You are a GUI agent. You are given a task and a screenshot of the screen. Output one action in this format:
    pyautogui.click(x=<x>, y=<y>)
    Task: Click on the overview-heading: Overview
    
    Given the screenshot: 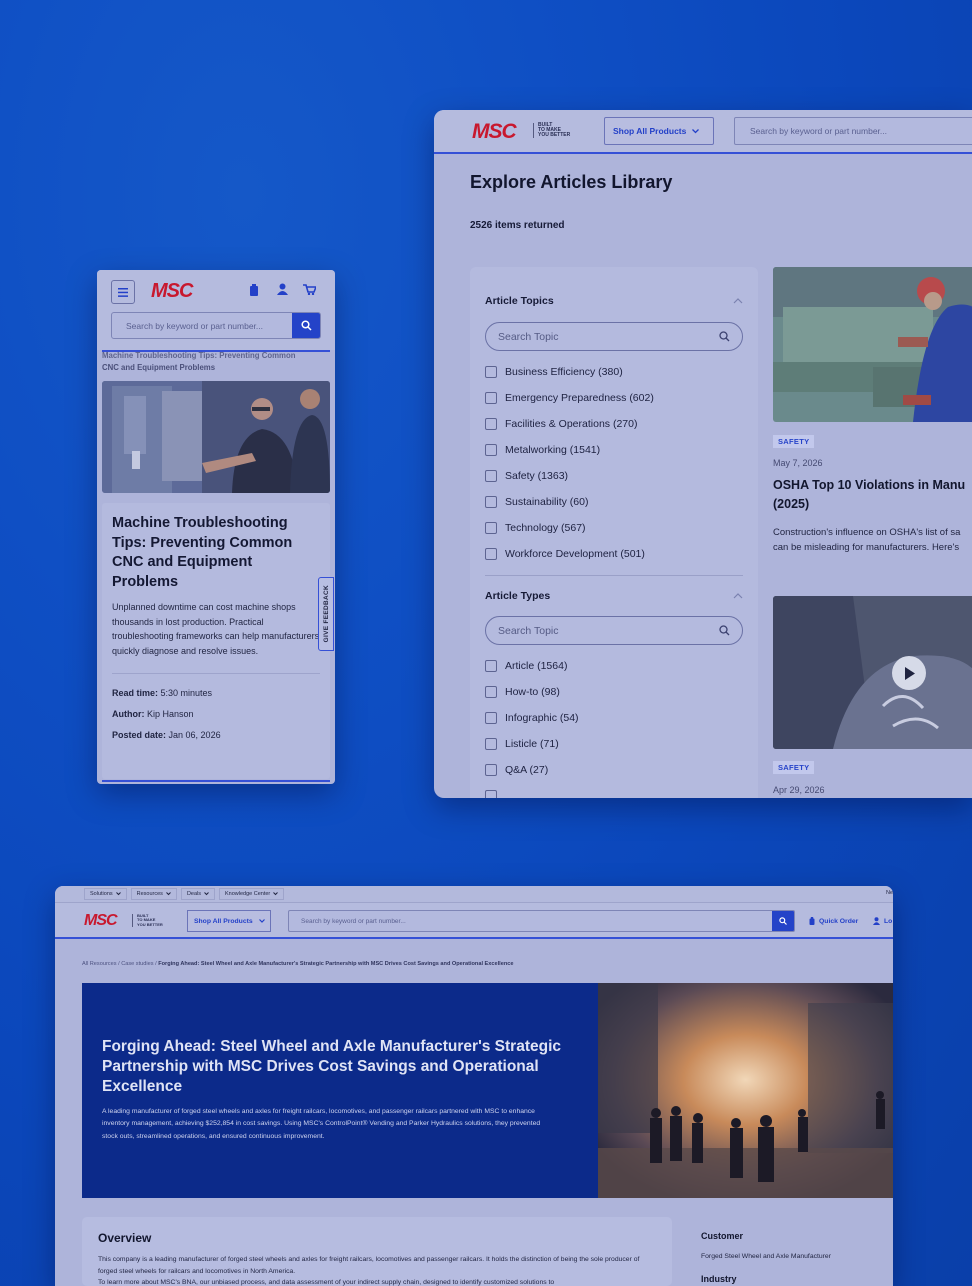 What is the action you would take?
    pyautogui.click(x=125, y=1238)
    